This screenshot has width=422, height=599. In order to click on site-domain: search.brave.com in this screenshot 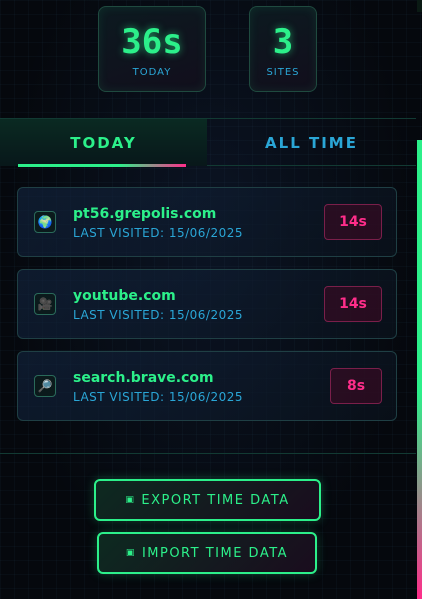, I will do `click(143, 378)`.